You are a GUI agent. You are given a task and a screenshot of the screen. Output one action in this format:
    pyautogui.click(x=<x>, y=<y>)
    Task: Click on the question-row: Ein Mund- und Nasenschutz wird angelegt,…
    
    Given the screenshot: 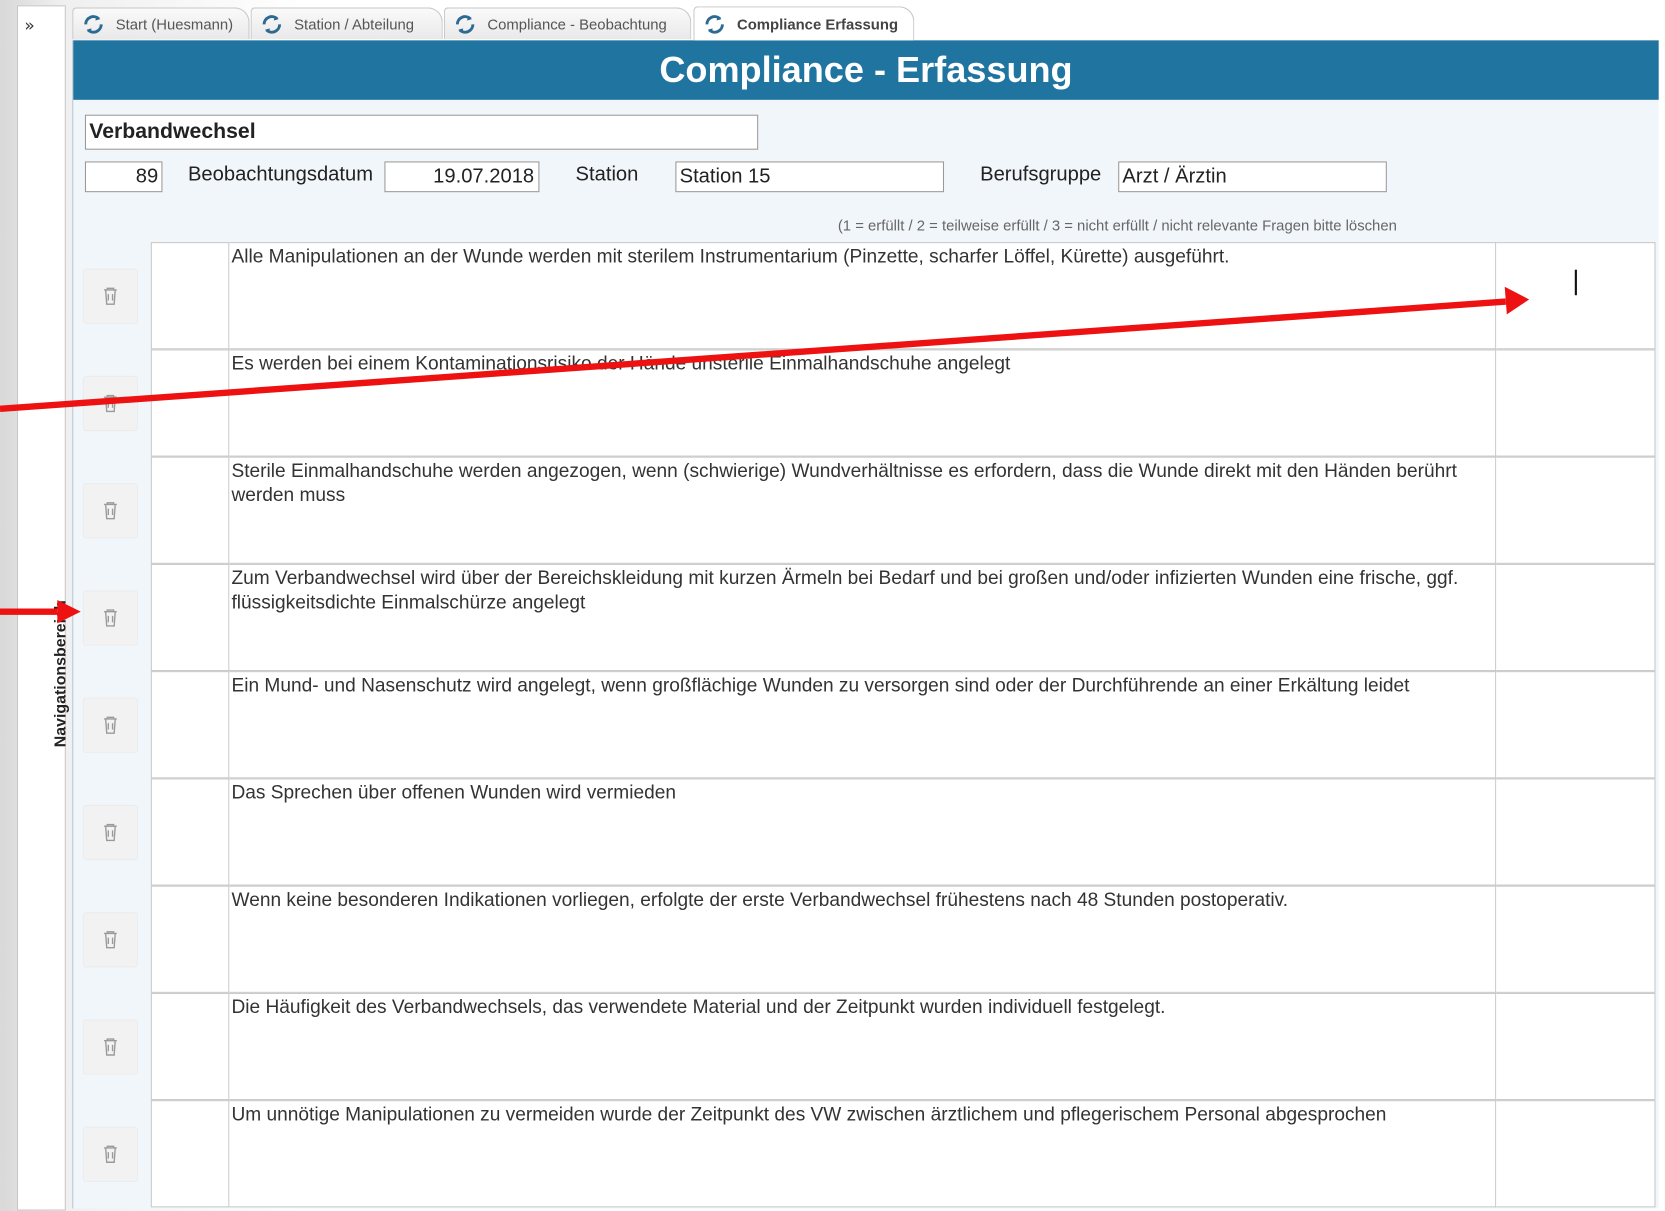 What is the action you would take?
    pyautogui.click(x=864, y=725)
    